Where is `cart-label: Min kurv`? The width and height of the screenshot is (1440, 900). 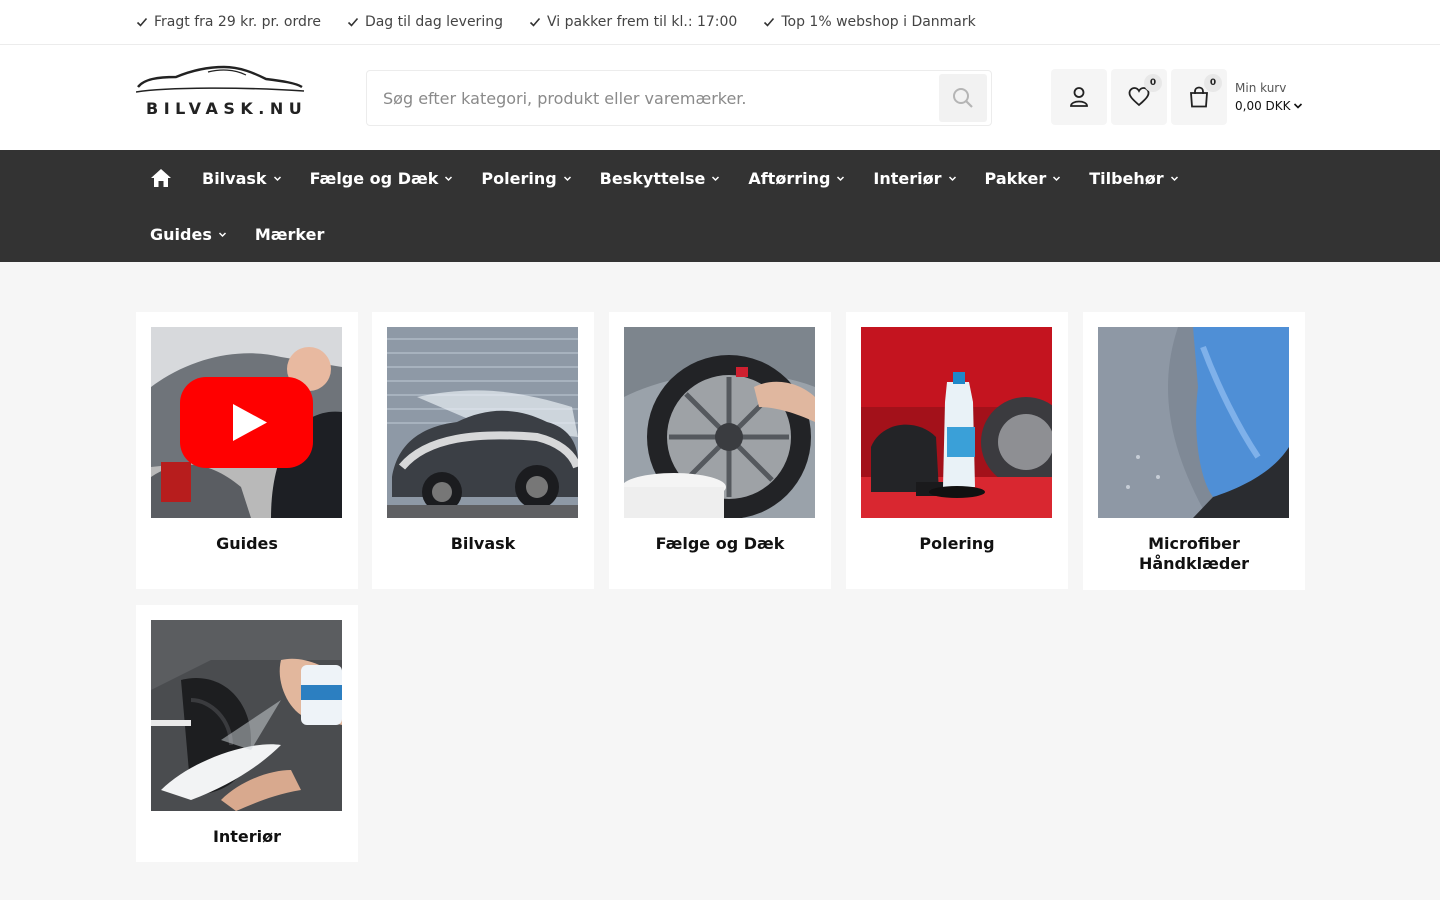 cart-label: Min kurv is located at coordinates (1261, 88).